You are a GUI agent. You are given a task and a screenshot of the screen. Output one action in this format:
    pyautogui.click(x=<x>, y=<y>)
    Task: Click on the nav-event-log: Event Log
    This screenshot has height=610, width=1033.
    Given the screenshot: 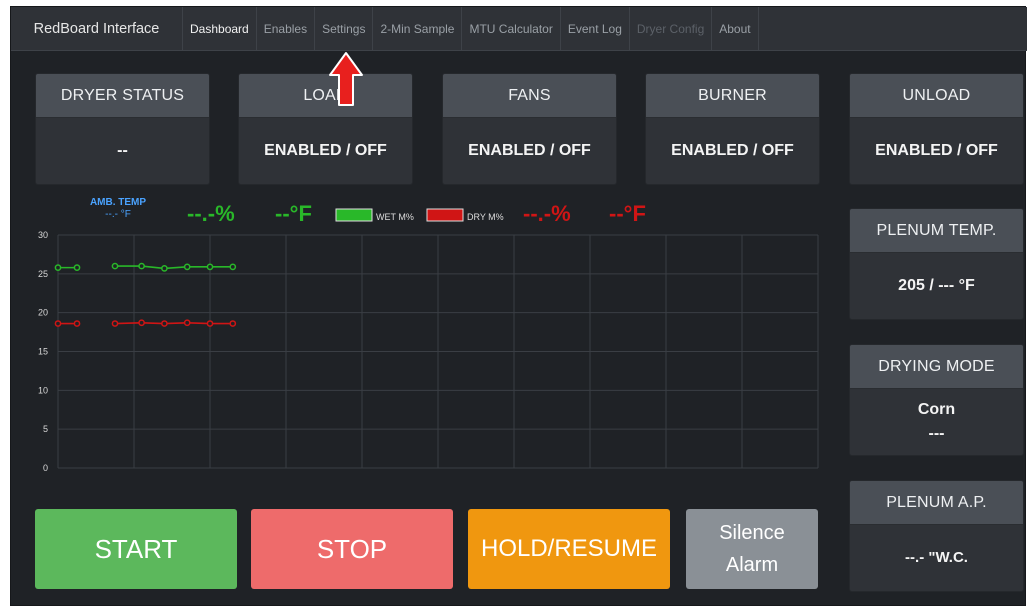 What is the action you would take?
    pyautogui.click(x=595, y=28)
    